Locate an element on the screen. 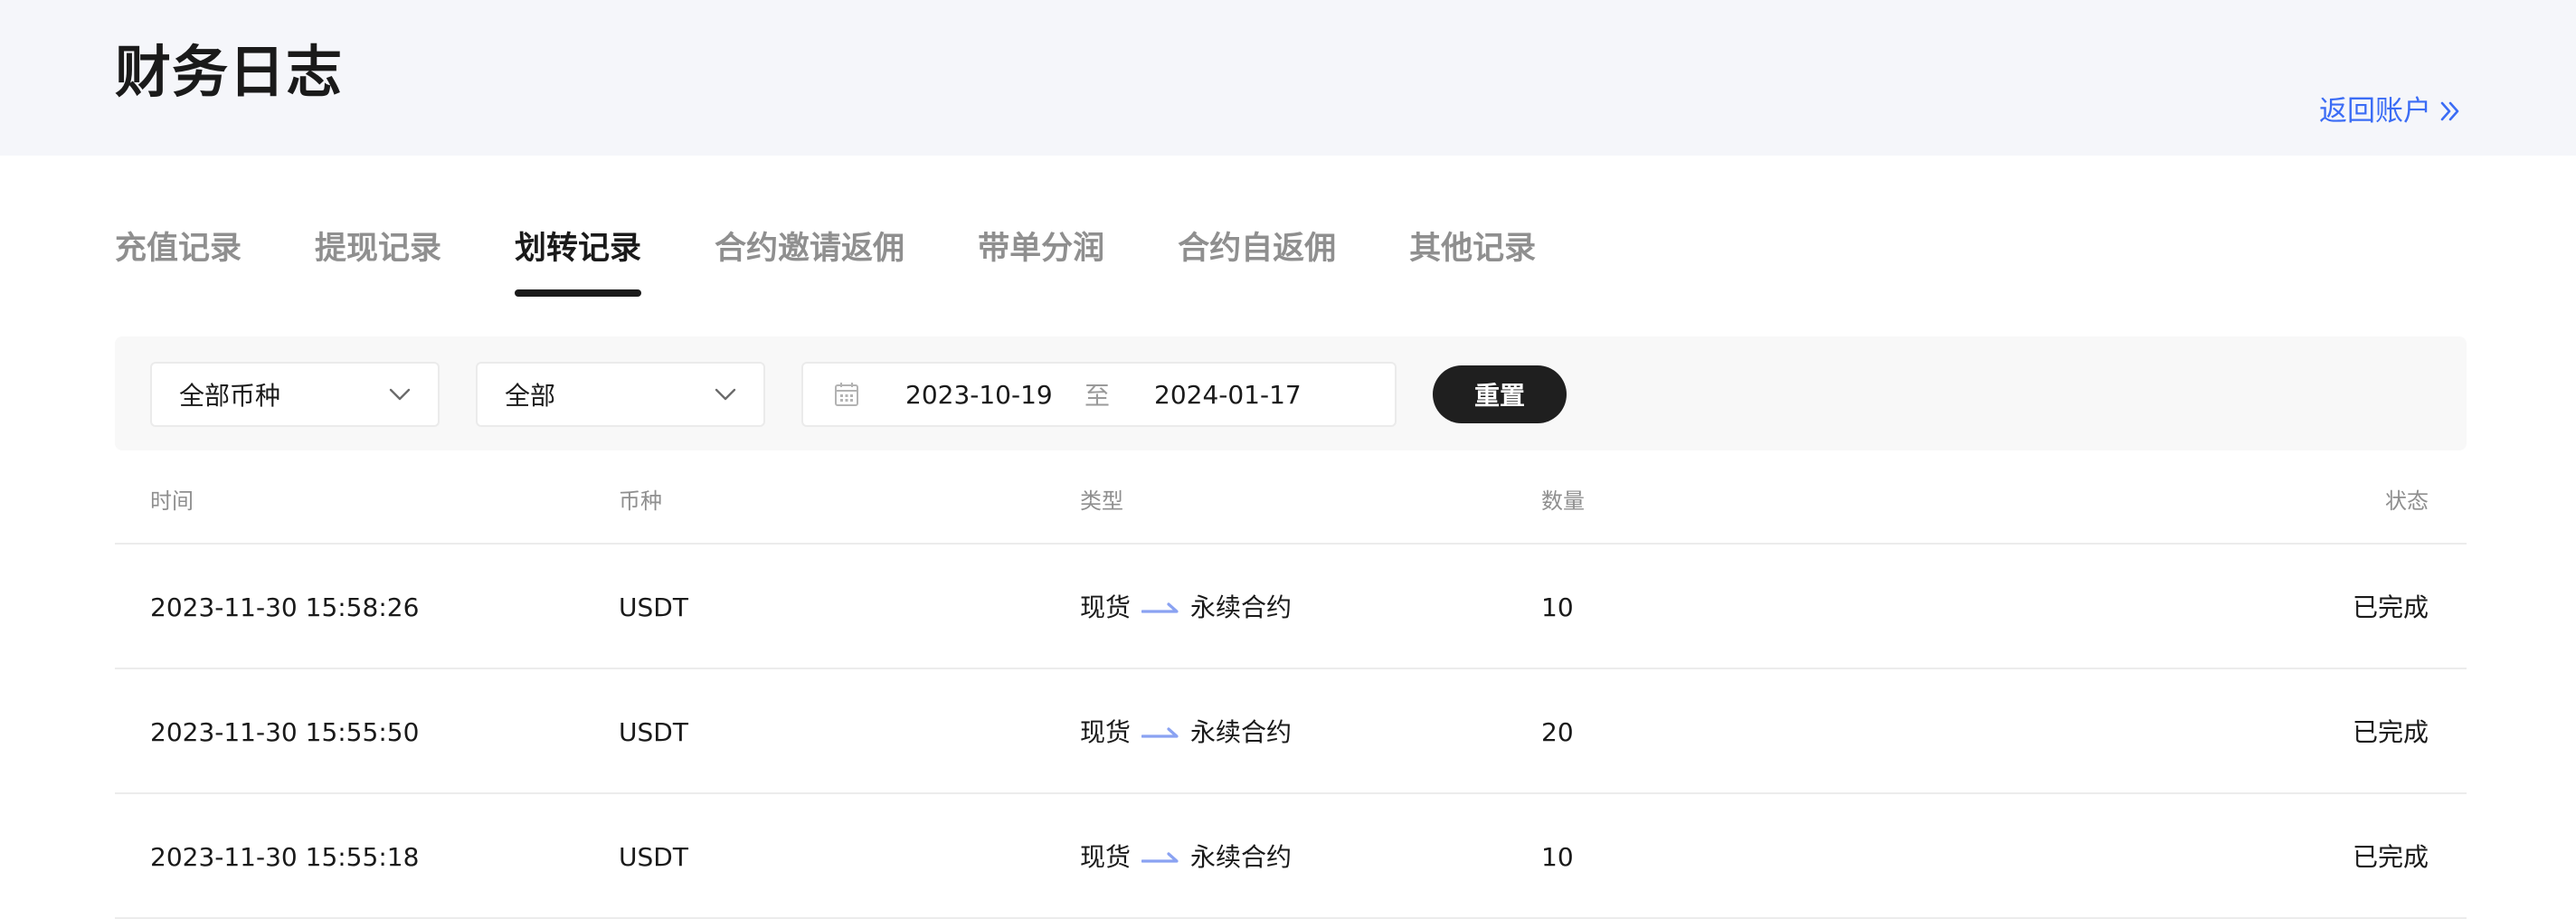  coin-select-value: 全部币种 is located at coordinates (230, 396).